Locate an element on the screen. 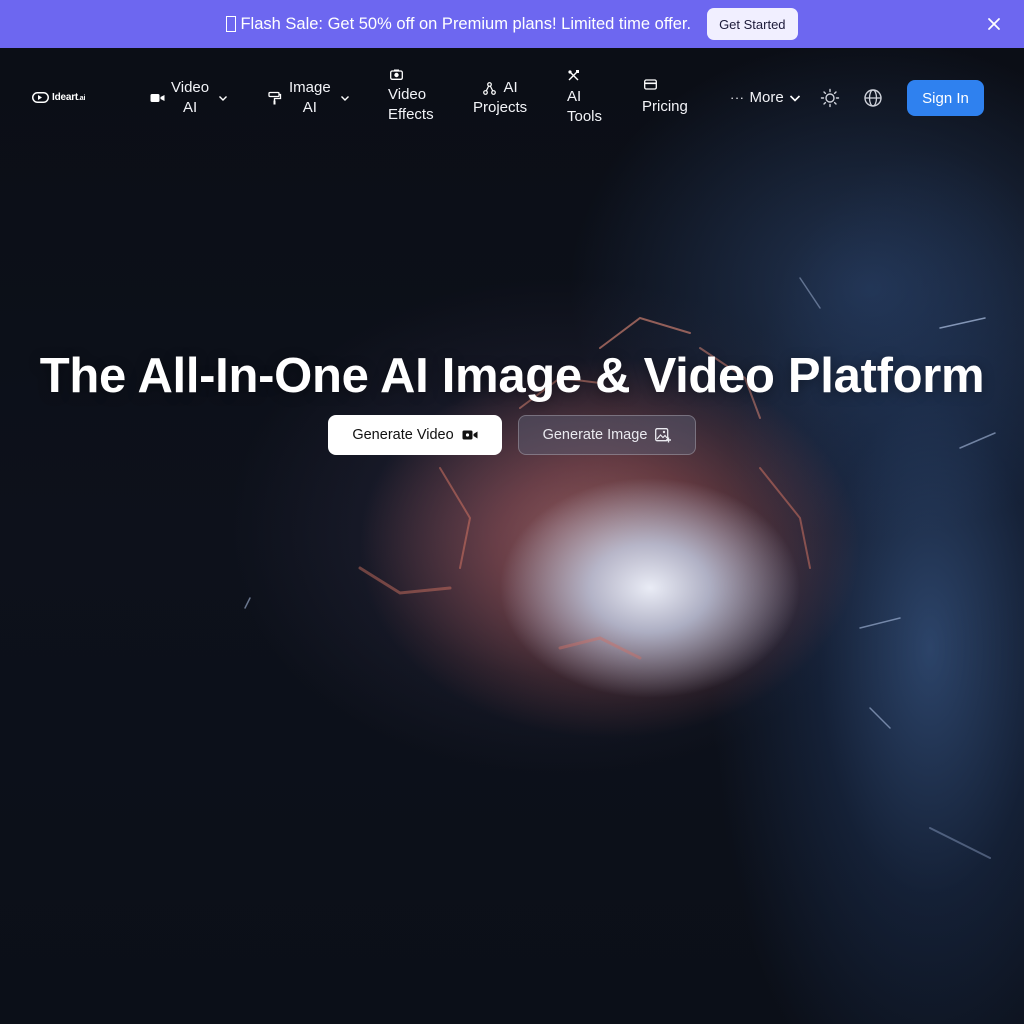  ellipsis-icon: ··· is located at coordinates (737, 97).